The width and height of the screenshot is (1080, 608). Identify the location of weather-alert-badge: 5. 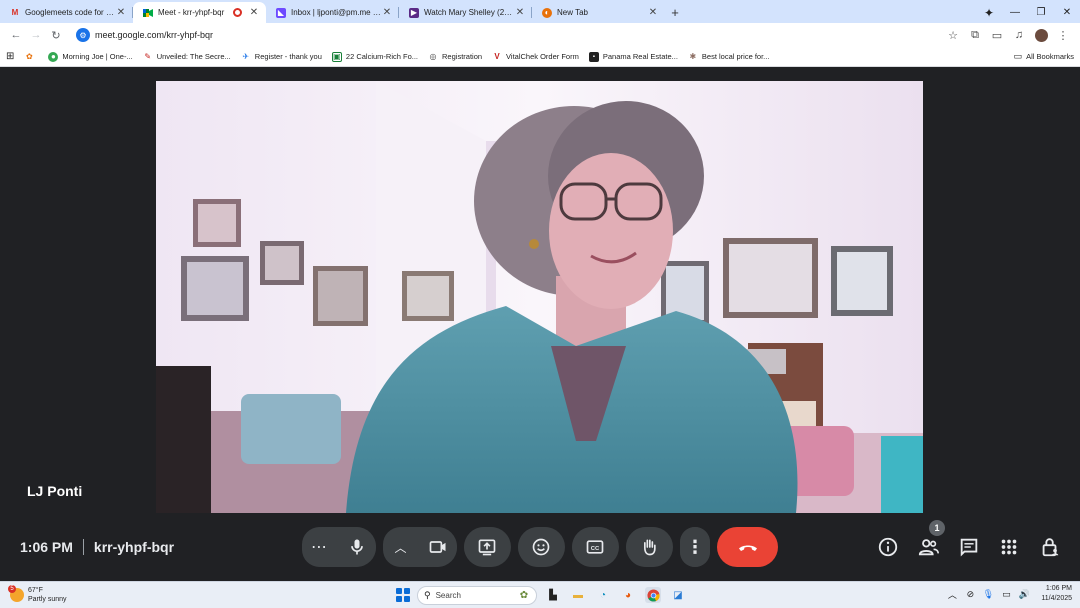
(12, 589).